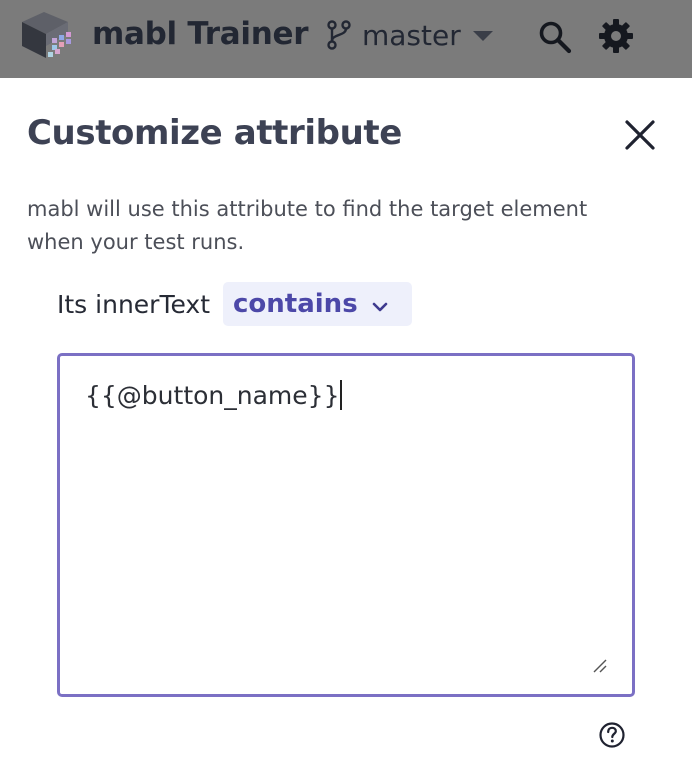 Image resolution: width=692 pixels, height=776 pixels. I want to click on mabl-logo-icon, so click(46, 35).